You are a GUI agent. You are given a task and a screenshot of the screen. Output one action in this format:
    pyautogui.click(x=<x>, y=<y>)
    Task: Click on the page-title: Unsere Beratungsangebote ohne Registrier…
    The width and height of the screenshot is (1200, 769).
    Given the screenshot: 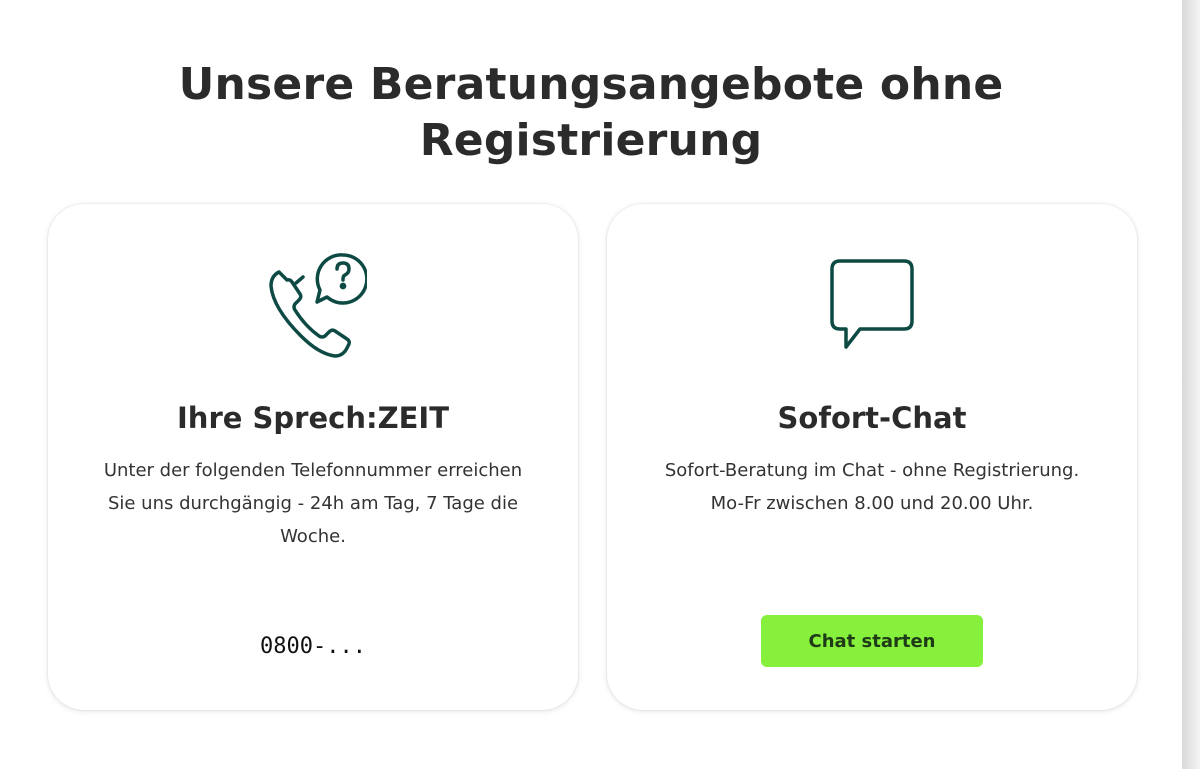 What is the action you would take?
    pyautogui.click(x=591, y=113)
    